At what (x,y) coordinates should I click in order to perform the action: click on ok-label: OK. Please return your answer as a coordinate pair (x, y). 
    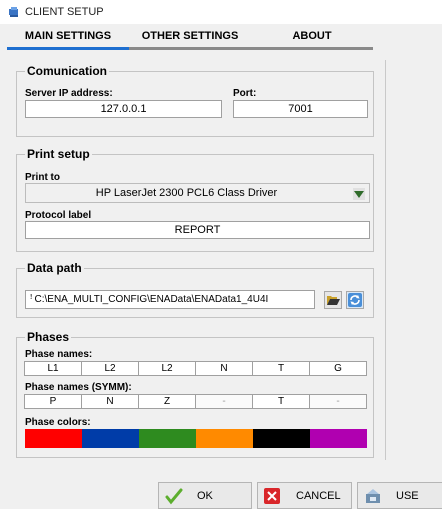
    Looking at the image, I should click on (205, 496).